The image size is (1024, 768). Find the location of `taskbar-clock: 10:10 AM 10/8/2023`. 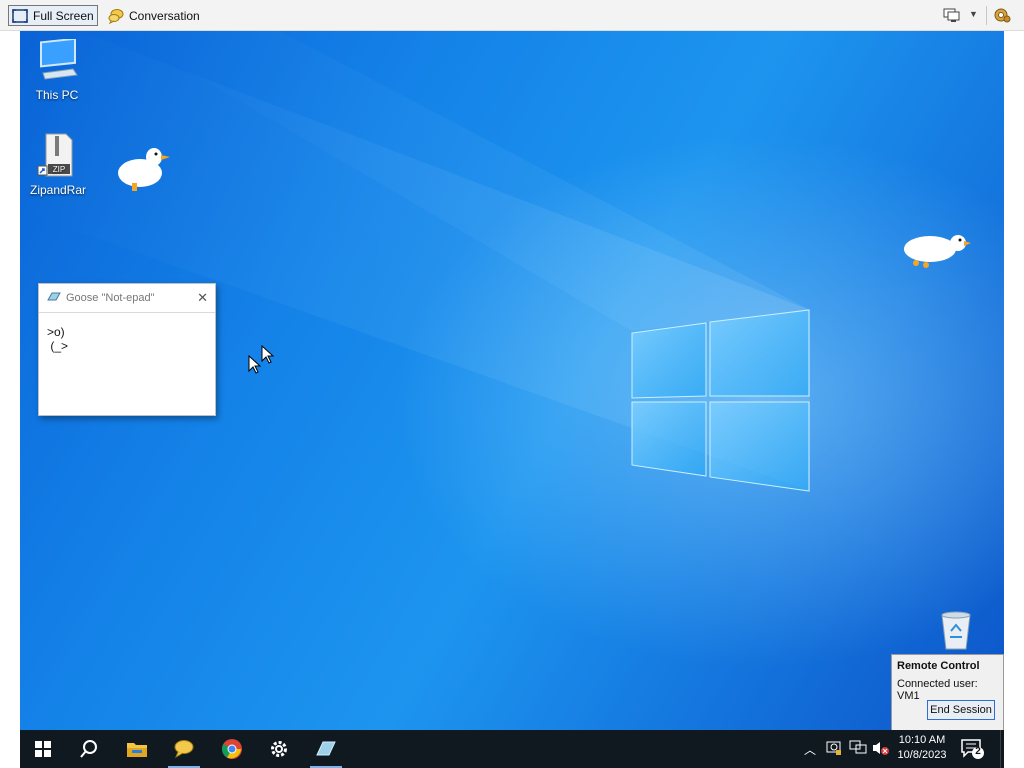

taskbar-clock: 10:10 AM 10/8/2023 is located at coordinates (922, 748).